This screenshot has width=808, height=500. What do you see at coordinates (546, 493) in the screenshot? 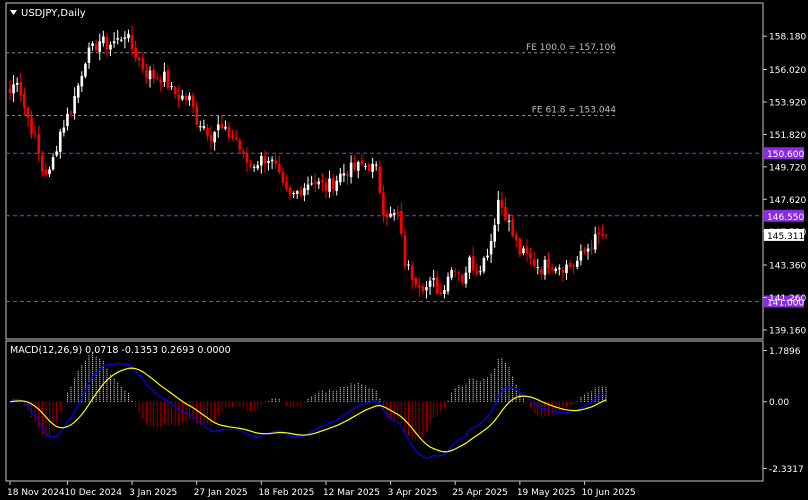
I see `time-tick-label: 19 May 2025` at bounding box center [546, 493].